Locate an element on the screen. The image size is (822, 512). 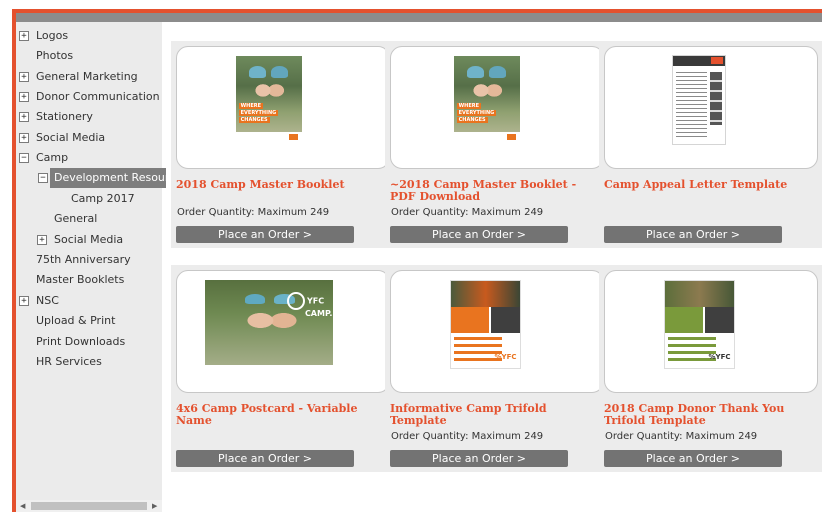
scroll-right-icon: ▶ is located at coordinates (154, 506).